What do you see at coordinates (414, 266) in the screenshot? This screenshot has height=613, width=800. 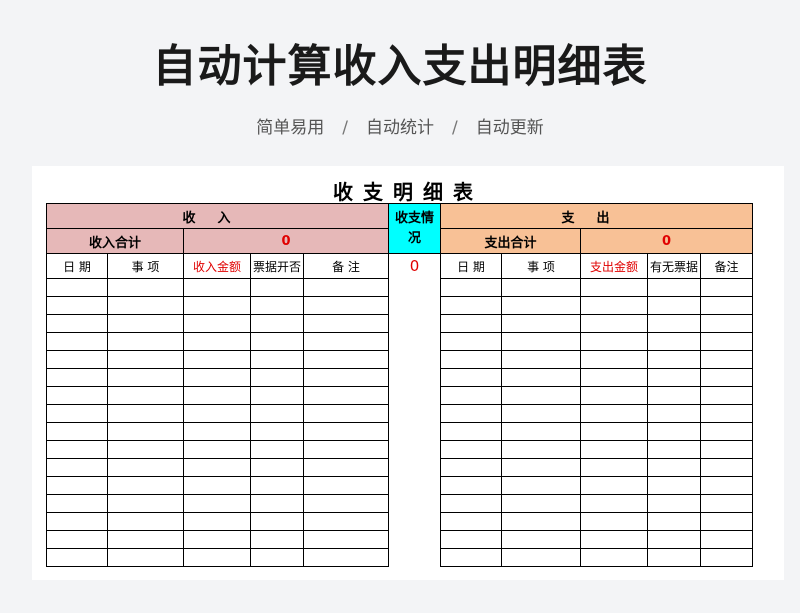 I see `balance-value: 0` at bounding box center [414, 266].